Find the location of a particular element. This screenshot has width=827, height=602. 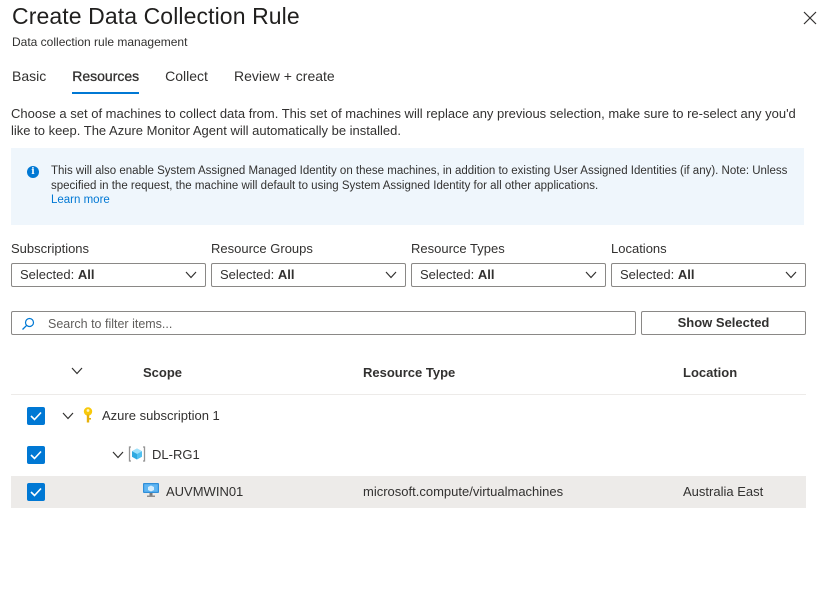

info-icon: i is located at coordinates (33, 172).